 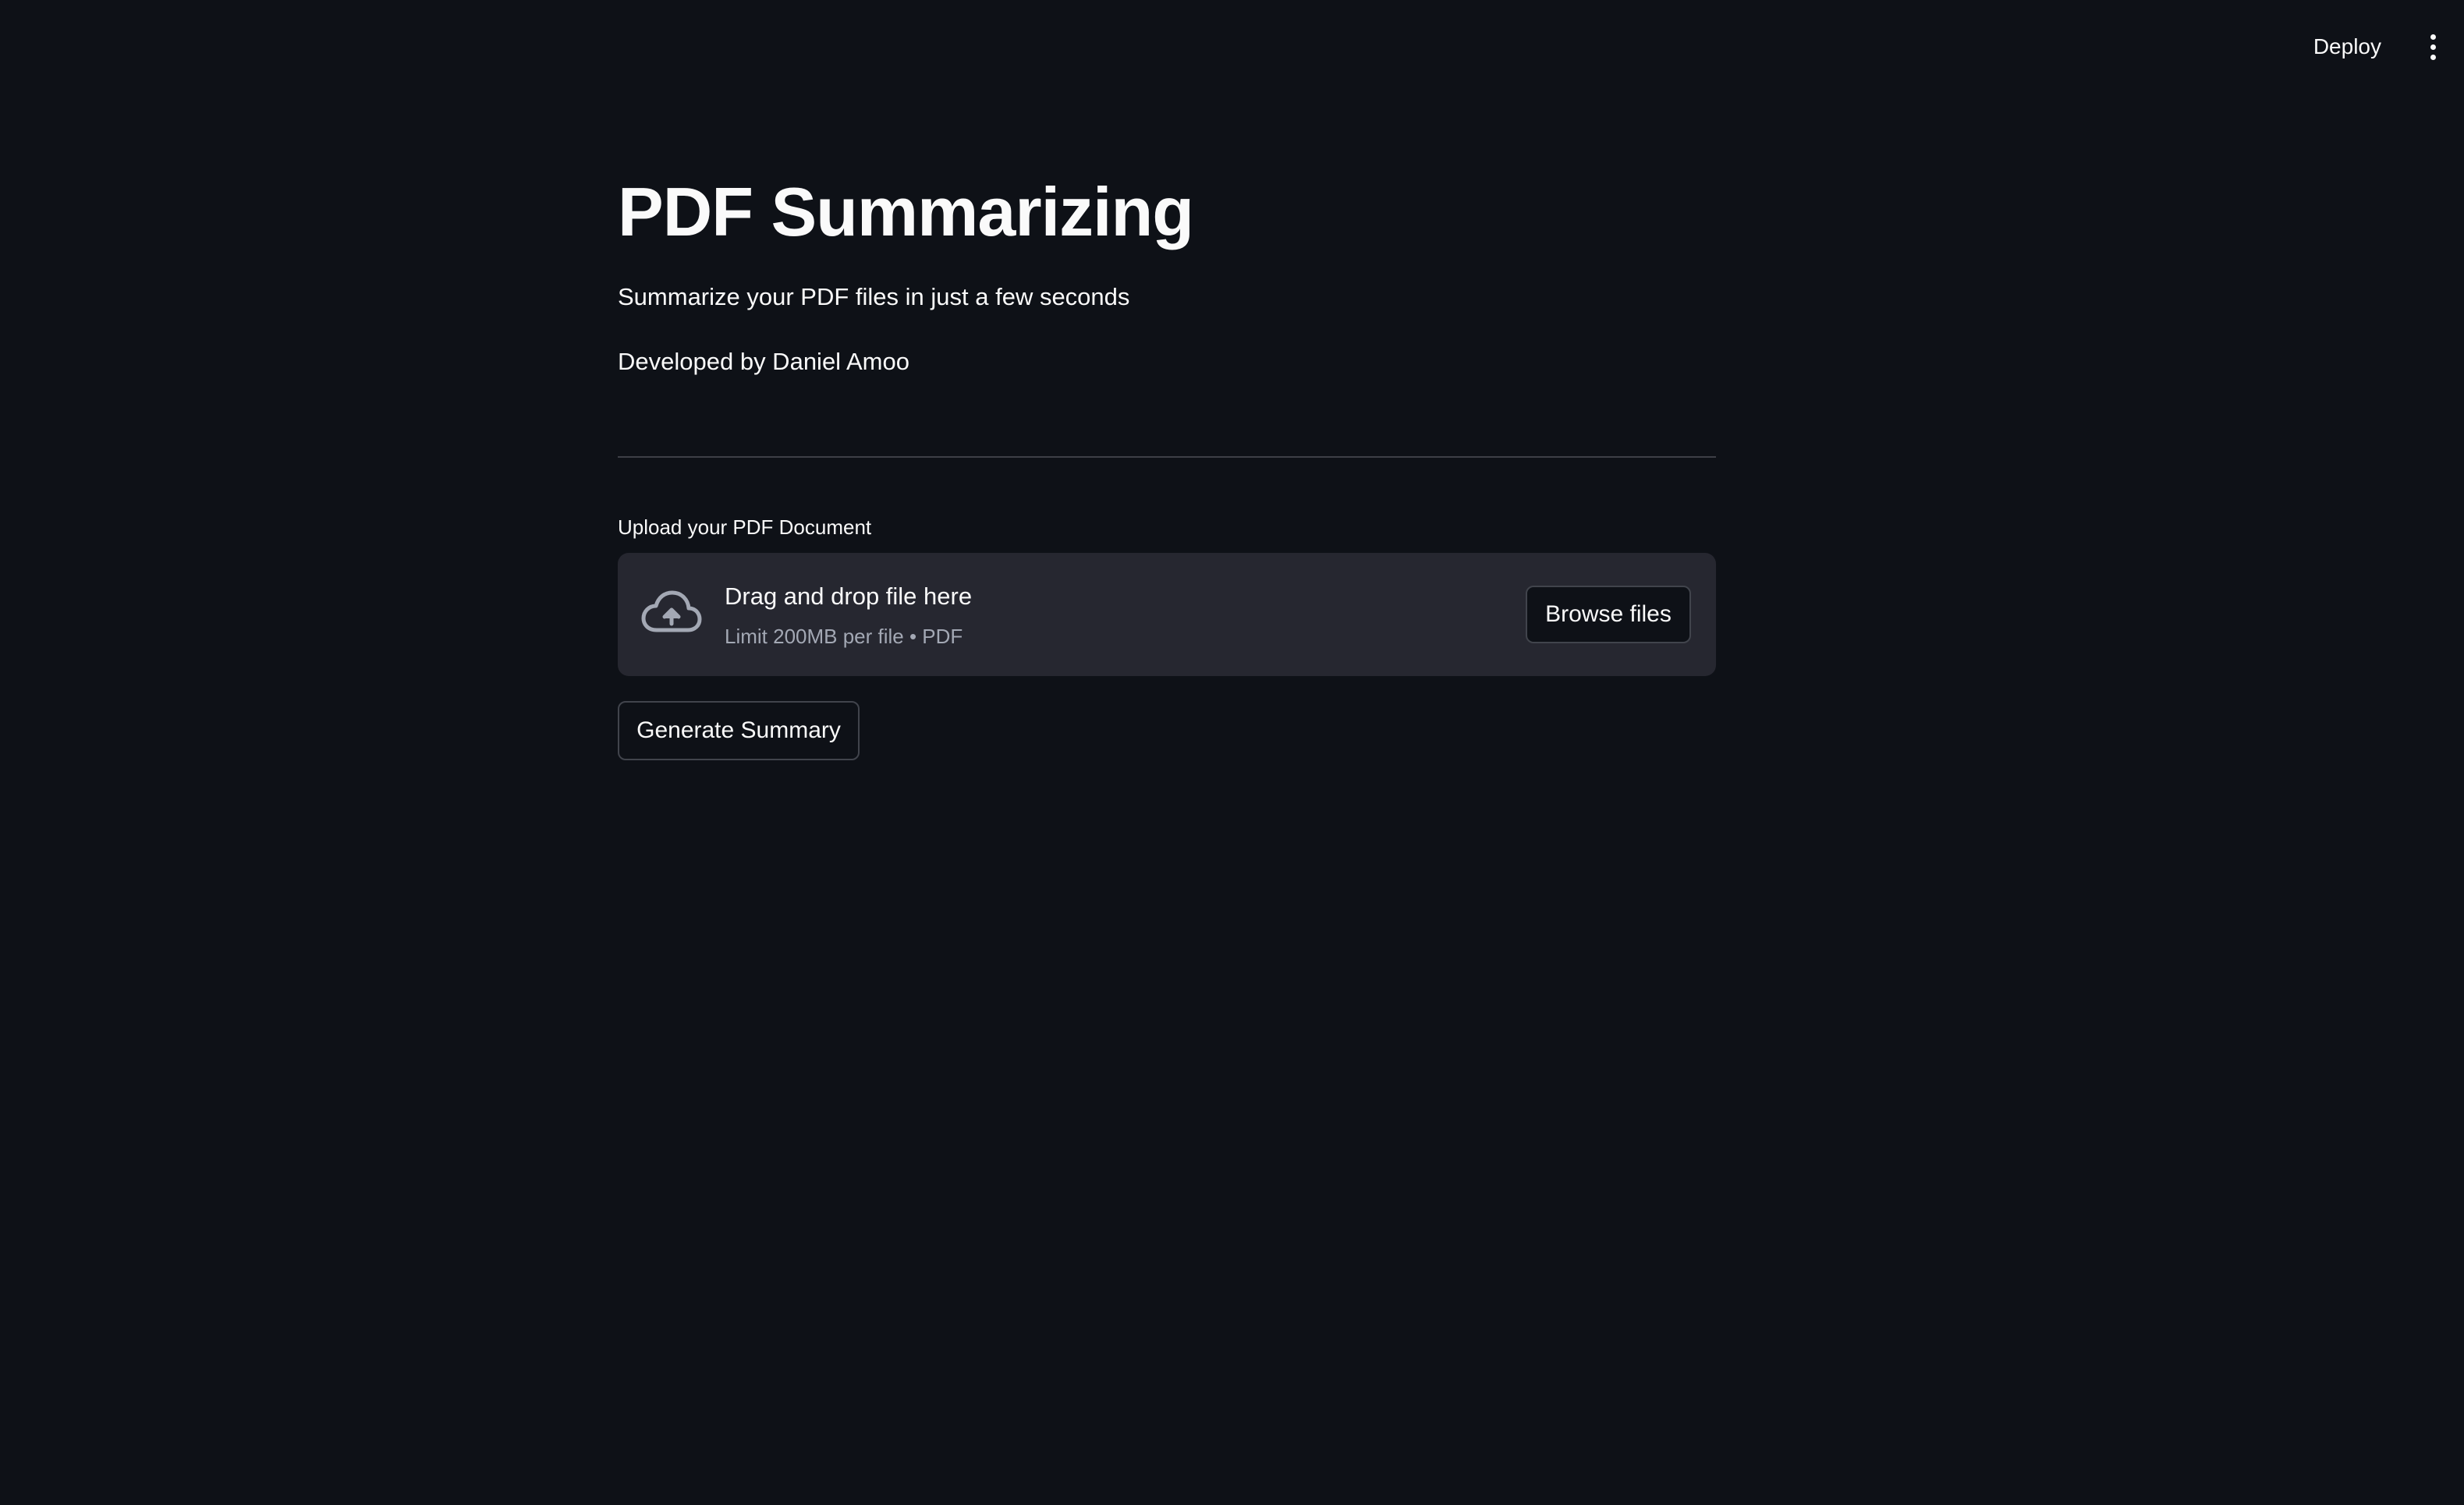 I want to click on top-toolbar: Deploy, so click(x=2379, y=47).